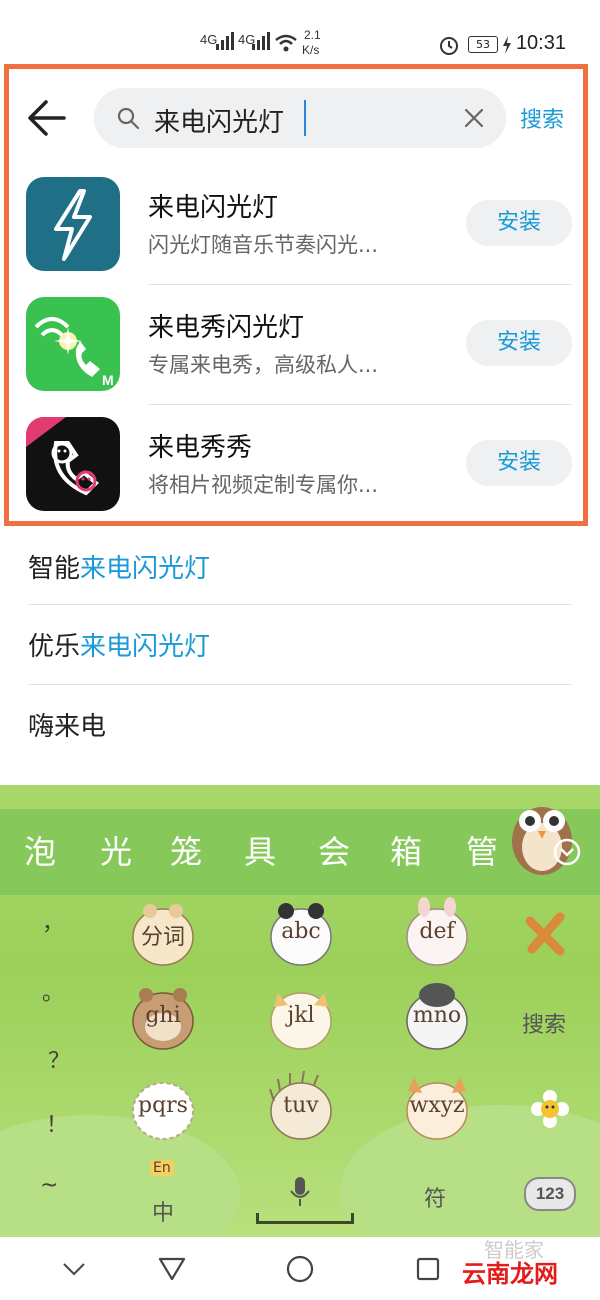 Image resolution: width=600 pixels, height=1300 pixels. I want to click on app-result: 来电秀秀 将相片视频定制专属你... 安装, so click(299, 464).